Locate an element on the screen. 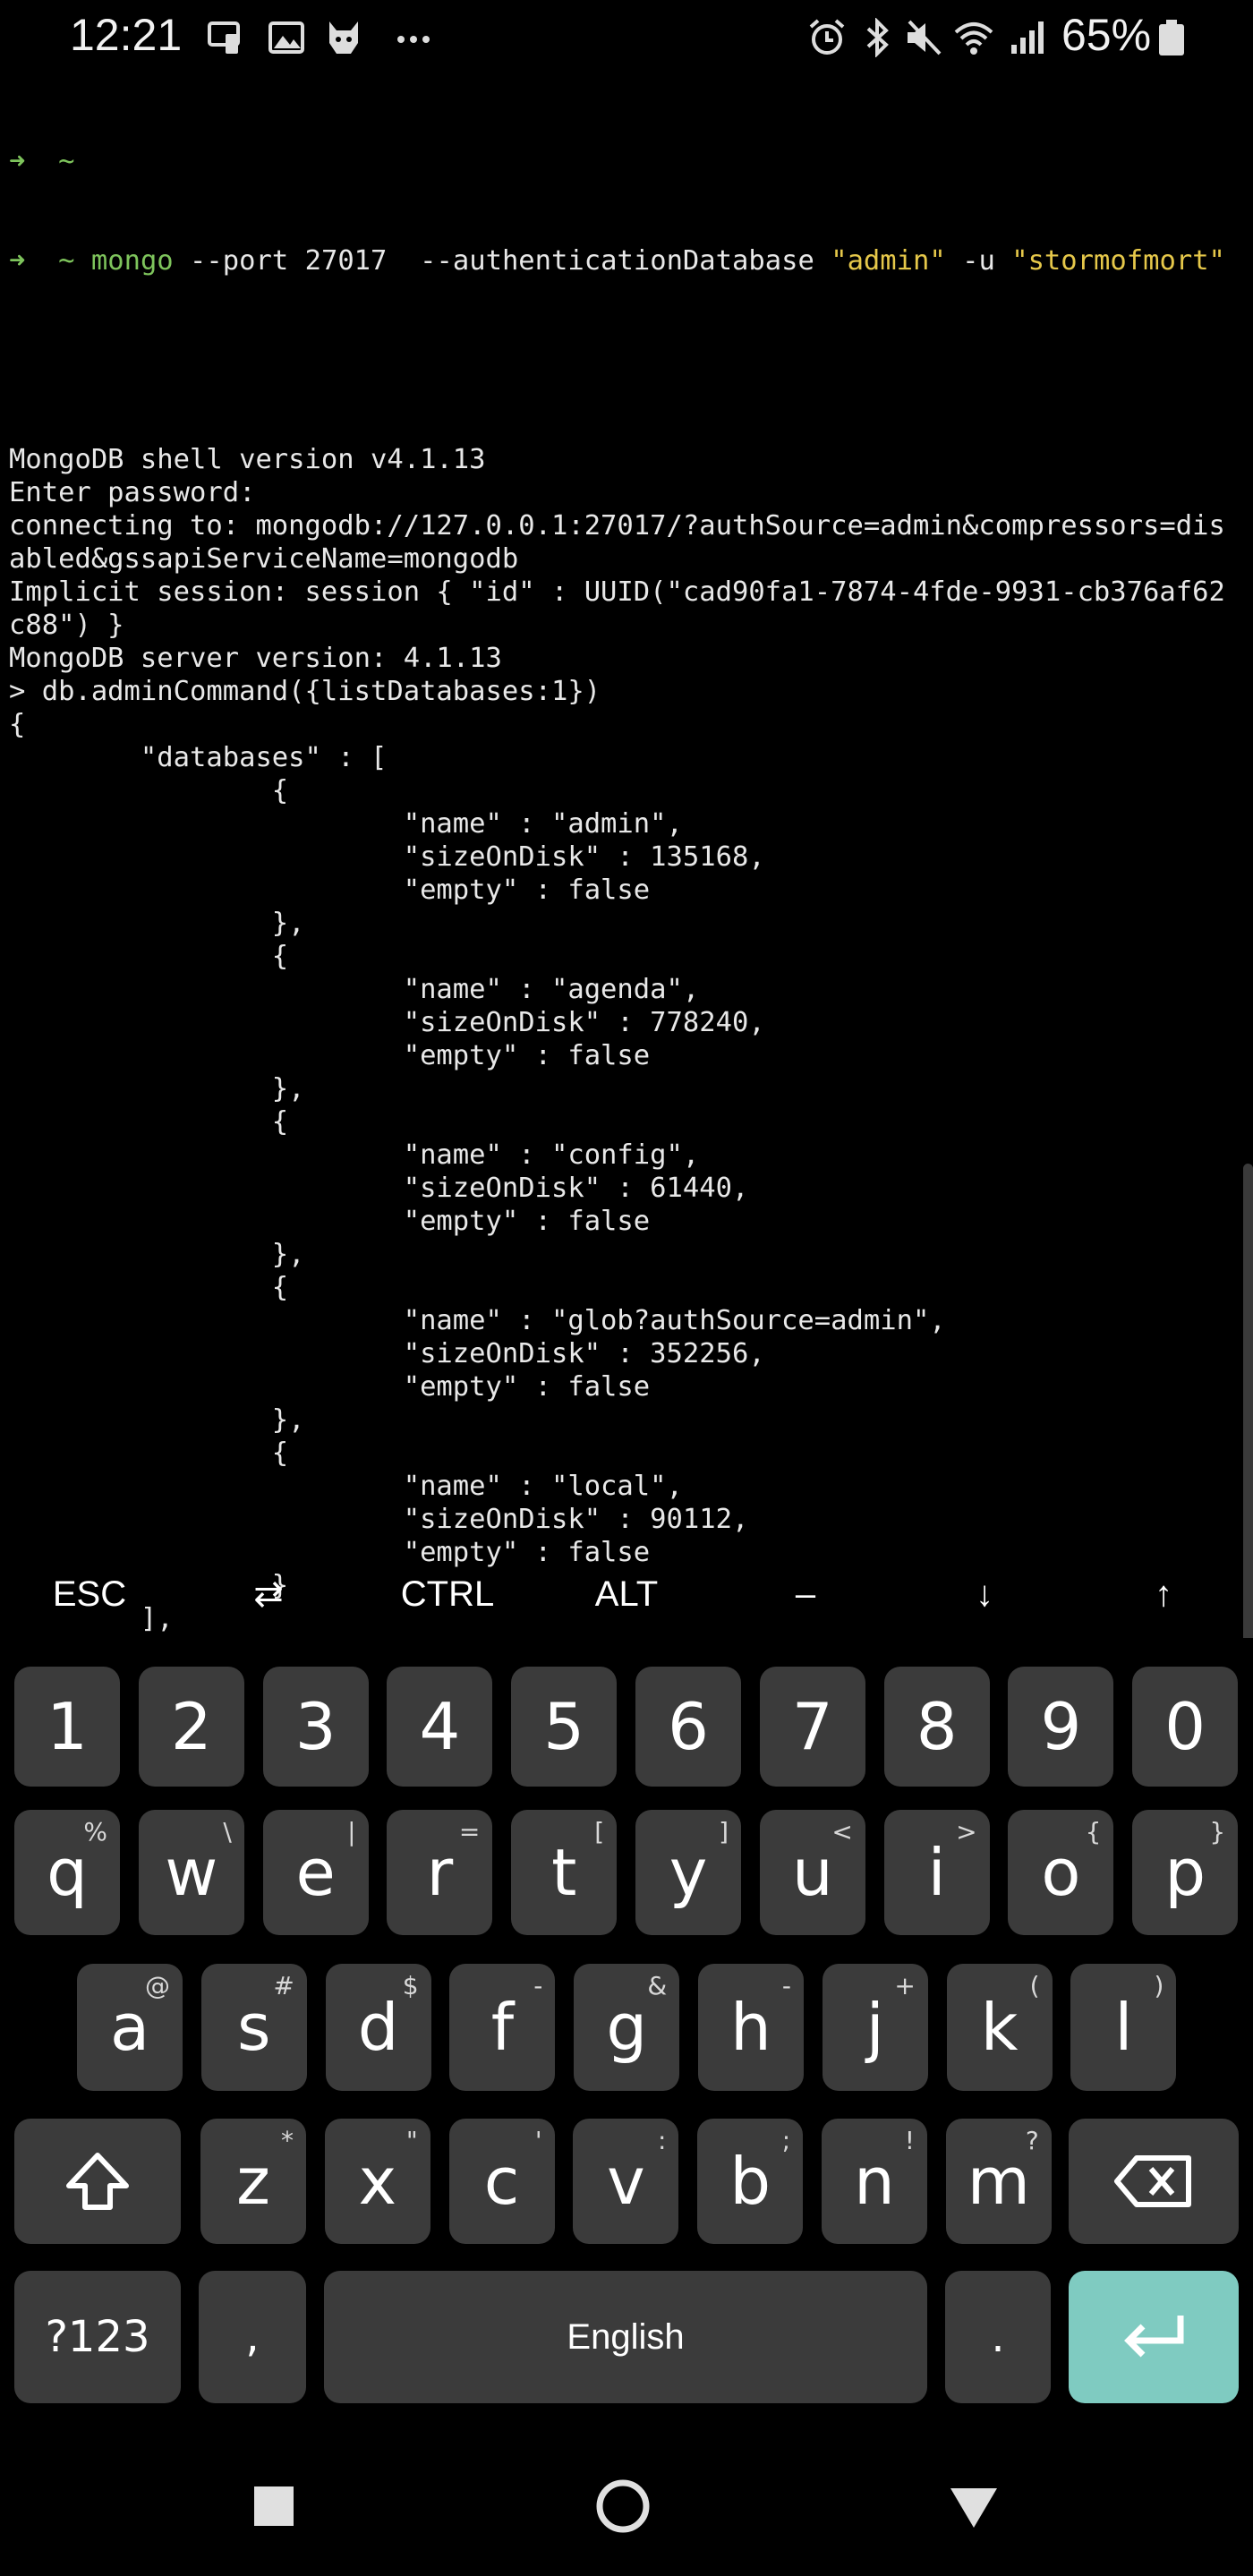 The width and height of the screenshot is (1253, 2576). key-label: p is located at coordinates (1185, 1872).